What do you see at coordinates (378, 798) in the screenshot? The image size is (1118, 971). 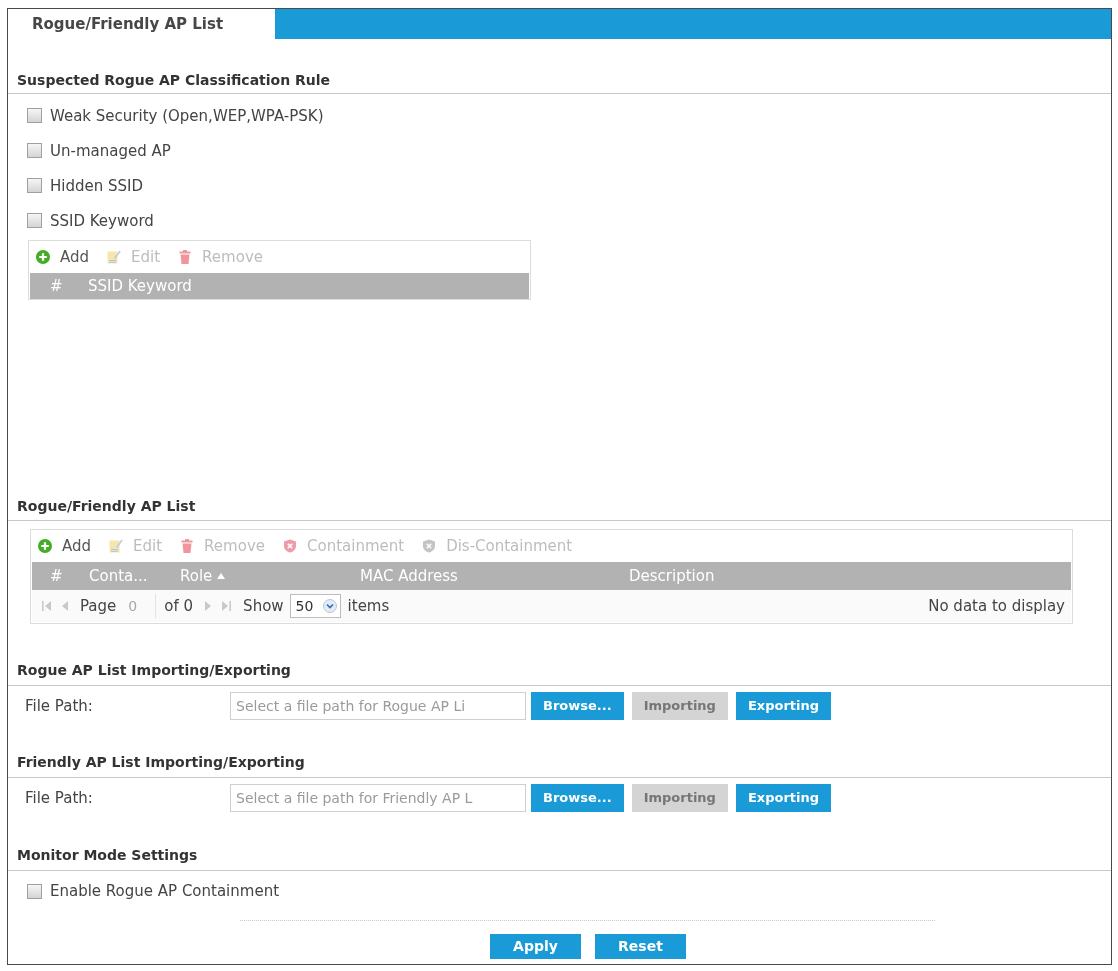 I see `file-path-field: Select a file path for Friendly AP L` at bounding box center [378, 798].